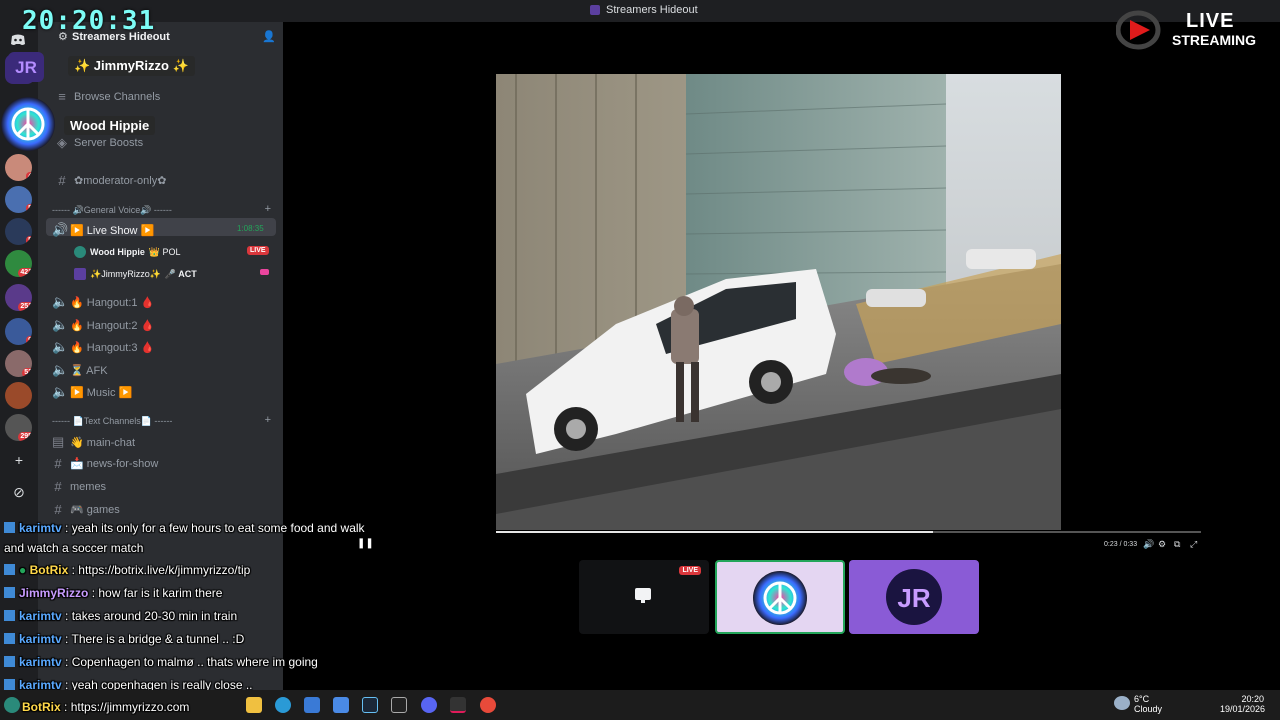 The width and height of the screenshot is (1280, 720). Describe the element at coordinates (112, 421) in the screenshot. I see `category-text-channels: ------ 📄Text Channels📄 ------` at that location.